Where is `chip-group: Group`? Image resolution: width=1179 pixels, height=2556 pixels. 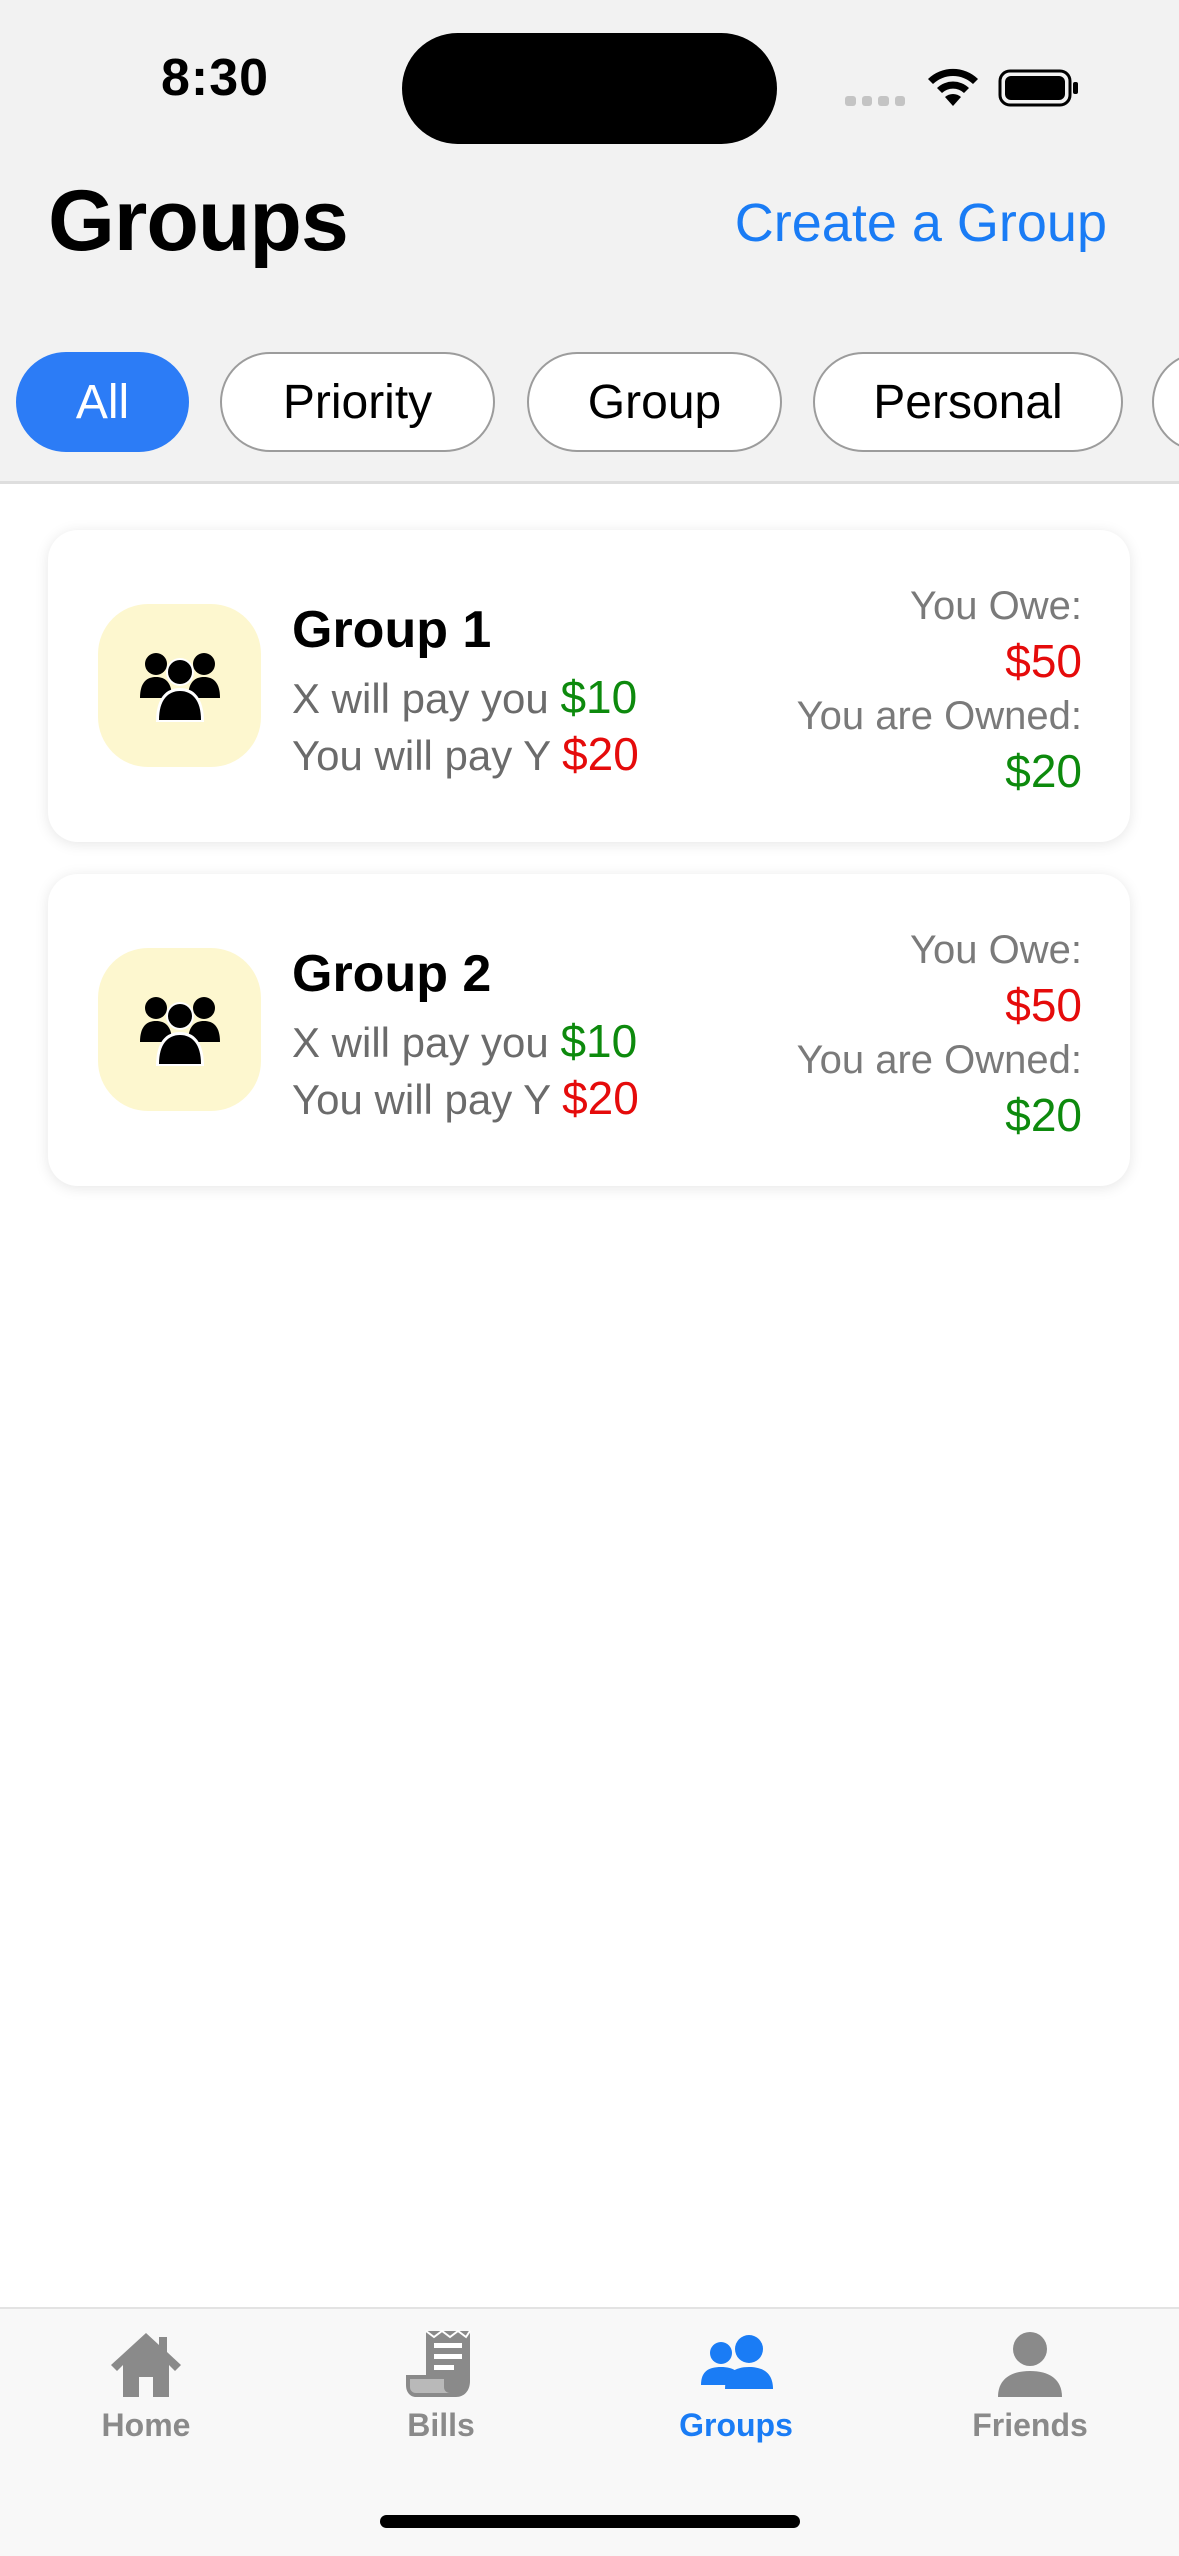
chip-group: Group is located at coordinates (654, 402).